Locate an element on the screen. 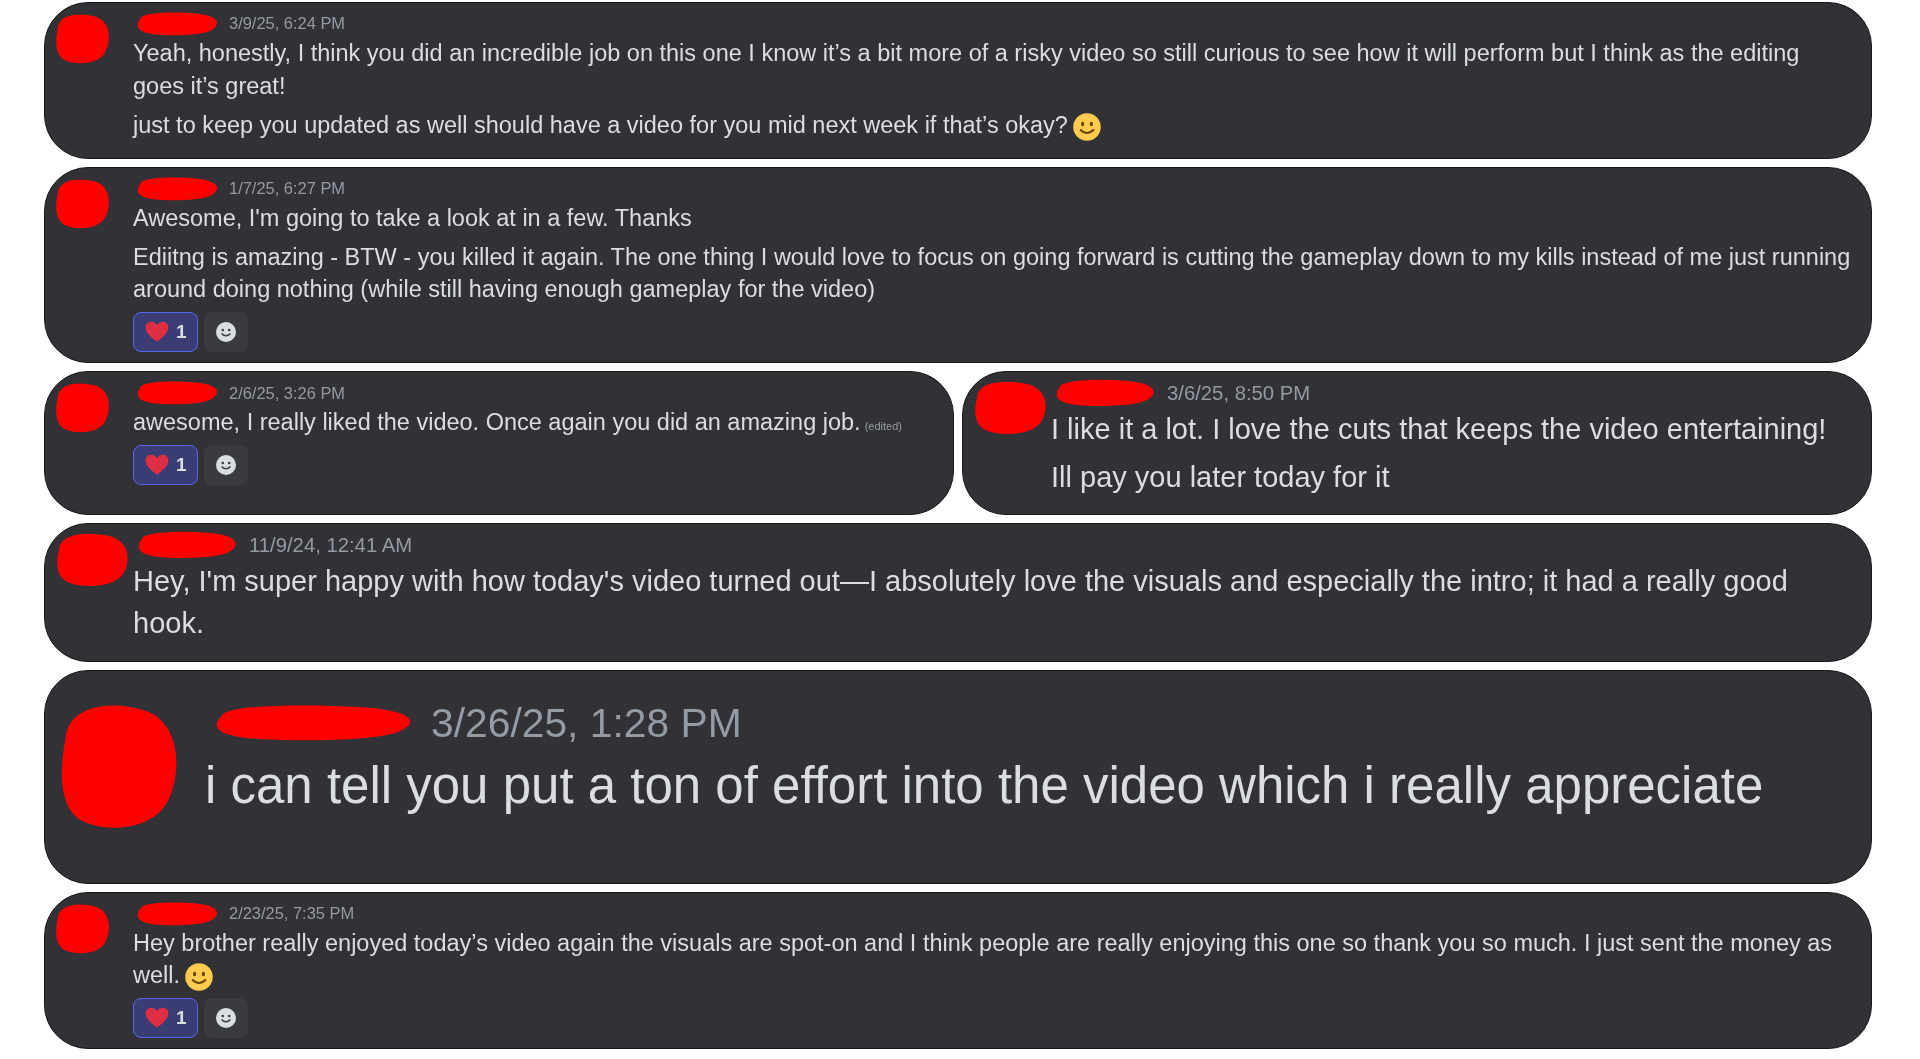 The width and height of the screenshot is (1920, 1059). timestamp: 11/9/24, 12:41 AM is located at coordinates (331, 546).